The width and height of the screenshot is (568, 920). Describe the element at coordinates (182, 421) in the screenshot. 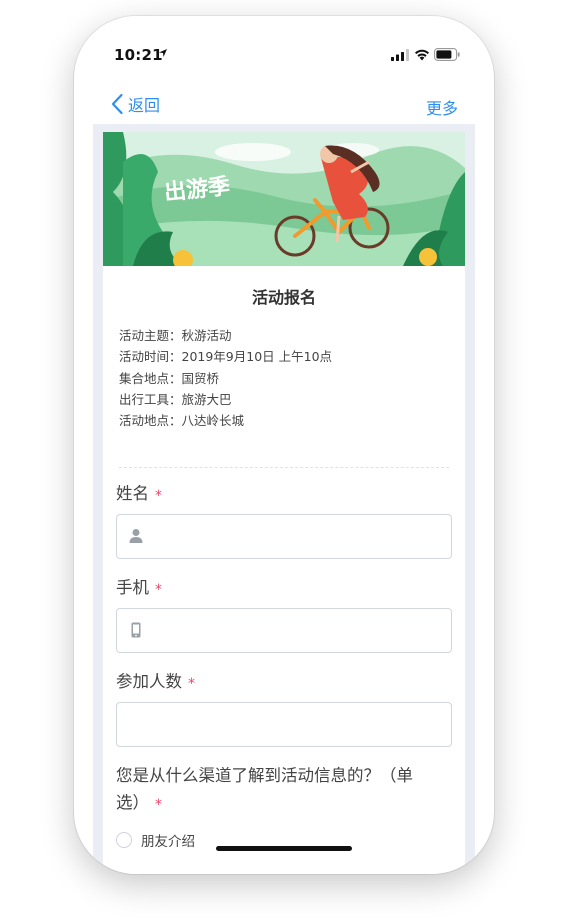

I see `info-location: 活动地点：八达岭长城` at that location.